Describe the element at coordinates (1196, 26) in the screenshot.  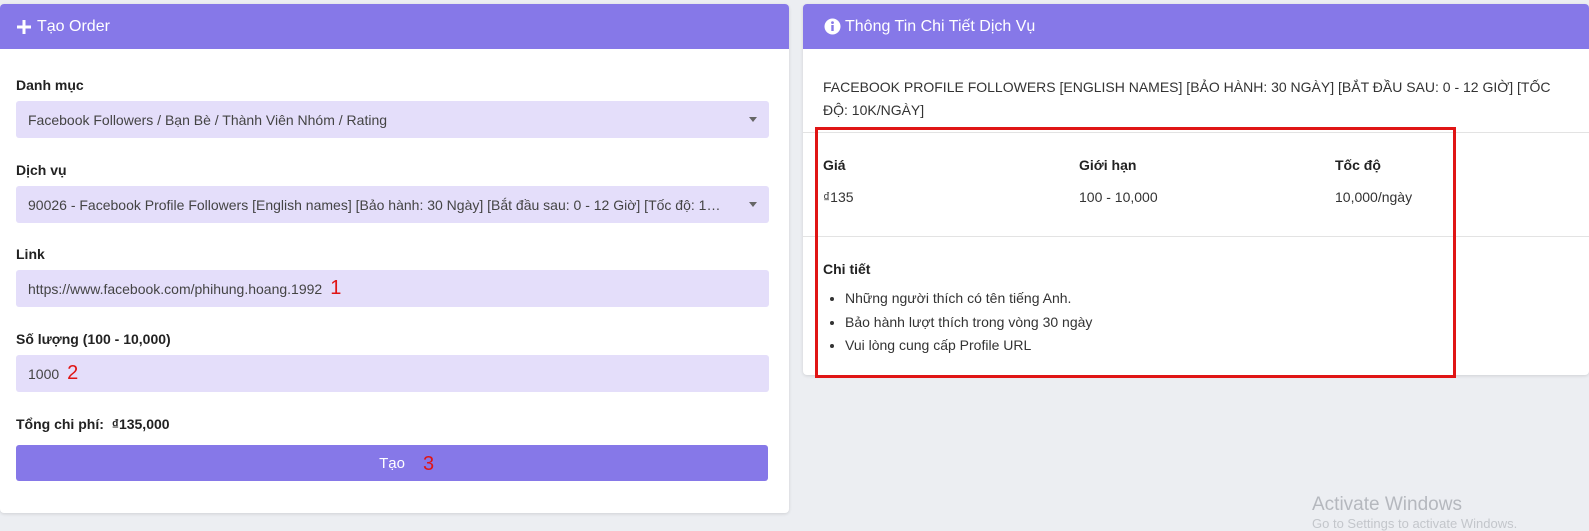
I see `service-details-header: Thông Tin Chi Tiết Dịch Vụ` at that location.